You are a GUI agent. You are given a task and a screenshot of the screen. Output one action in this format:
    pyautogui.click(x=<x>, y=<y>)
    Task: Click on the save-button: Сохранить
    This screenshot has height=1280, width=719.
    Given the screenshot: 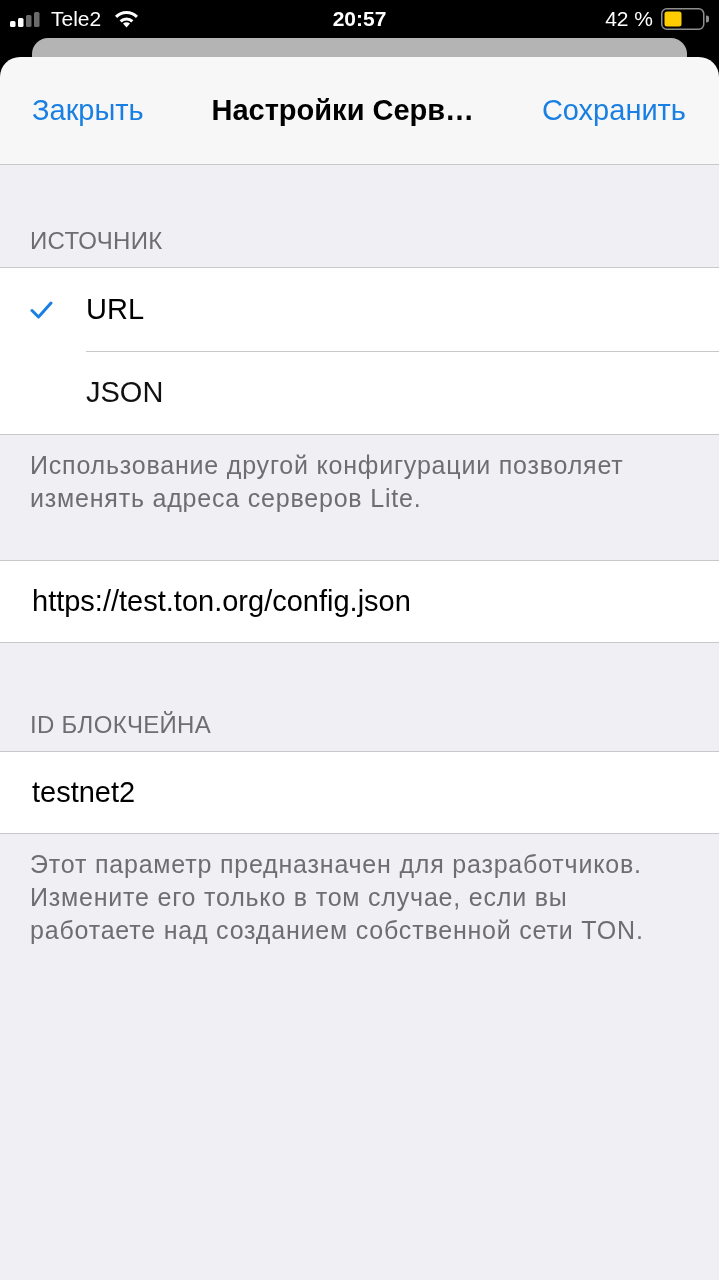 What is the action you would take?
    pyautogui.click(x=613, y=110)
    